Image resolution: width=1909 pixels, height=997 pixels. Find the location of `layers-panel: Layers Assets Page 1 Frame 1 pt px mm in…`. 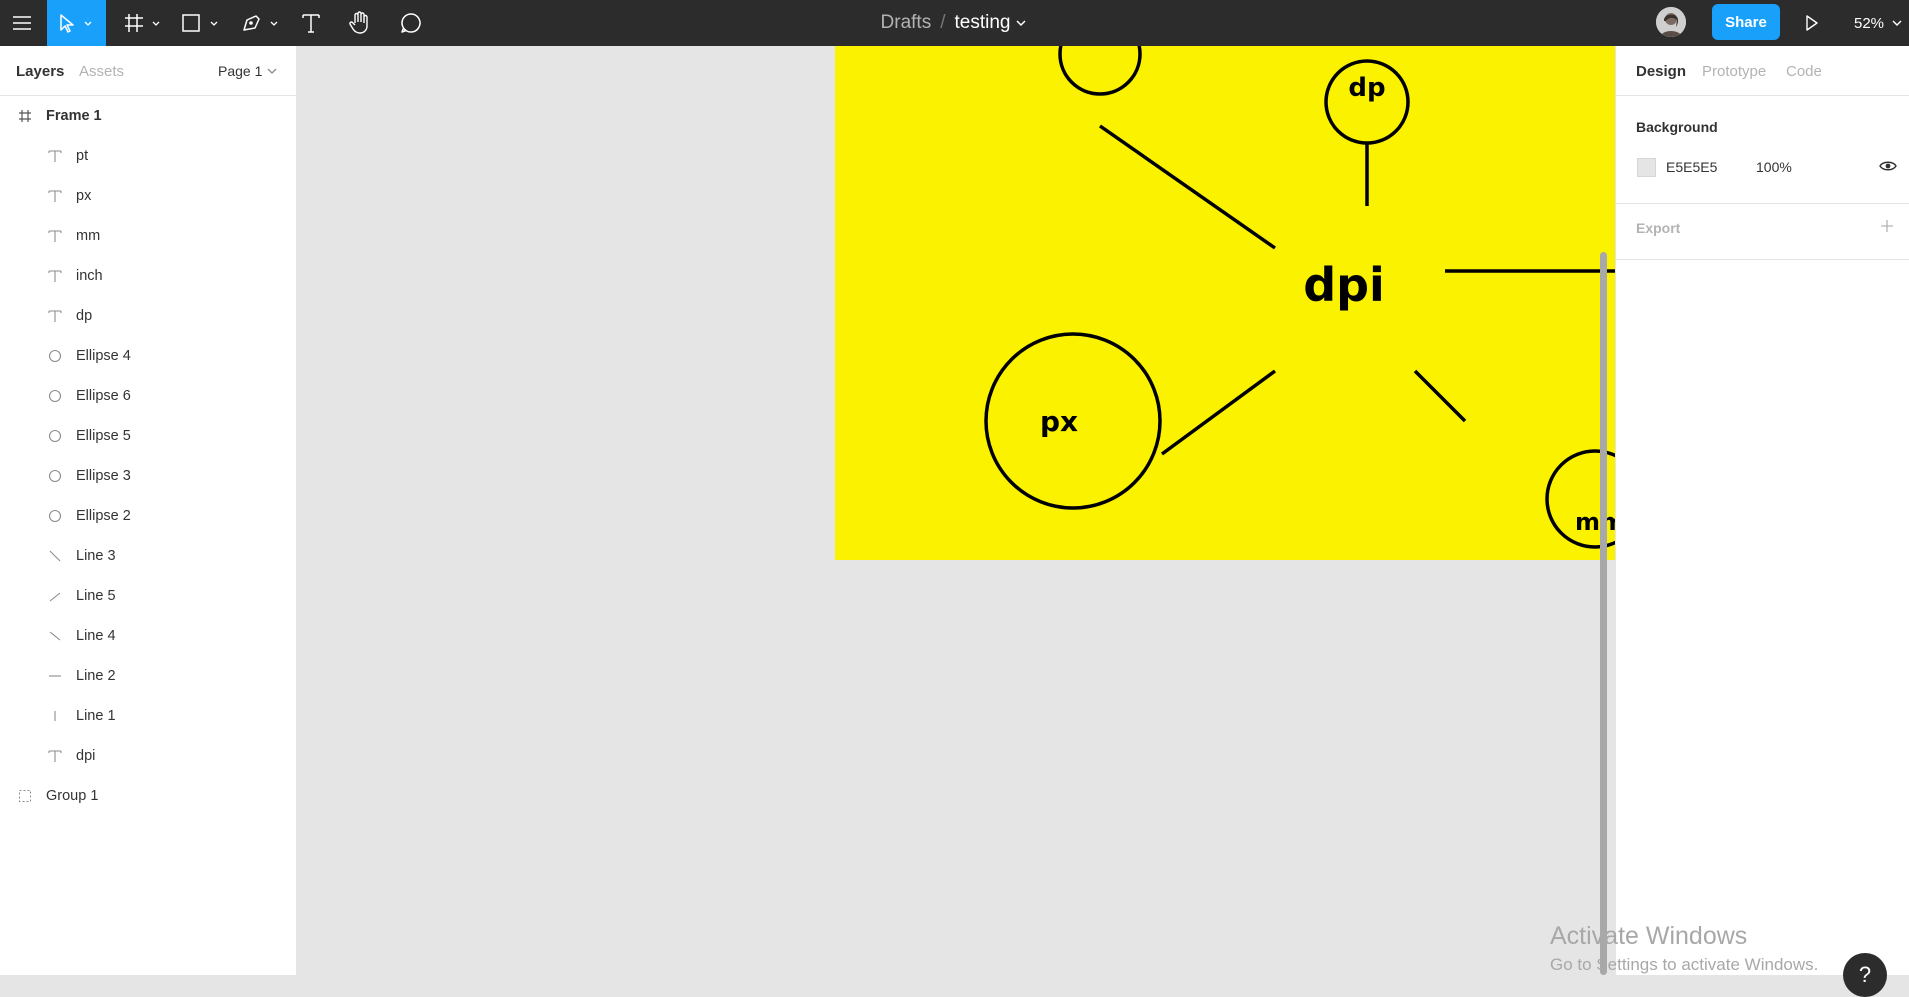

layers-panel: Layers Assets Page 1 Frame 1 pt px mm in… is located at coordinates (148, 510).